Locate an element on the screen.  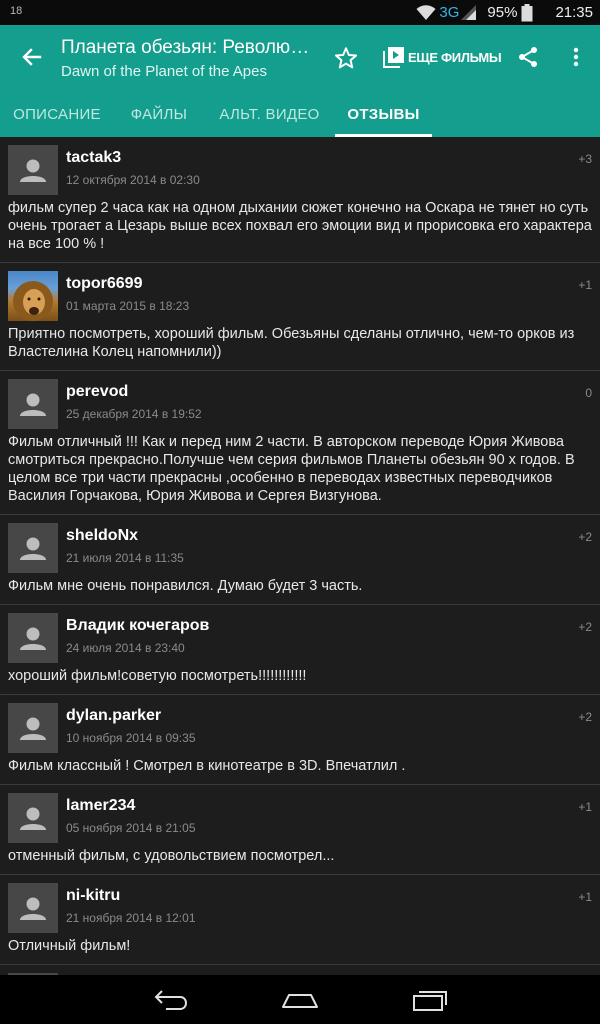
tab-bar: ОПИСАНИЕ ФАЙЛЫ АЛЬТ. ВИДЕО ОТЗЫВЫ is located at coordinates (300, 114).